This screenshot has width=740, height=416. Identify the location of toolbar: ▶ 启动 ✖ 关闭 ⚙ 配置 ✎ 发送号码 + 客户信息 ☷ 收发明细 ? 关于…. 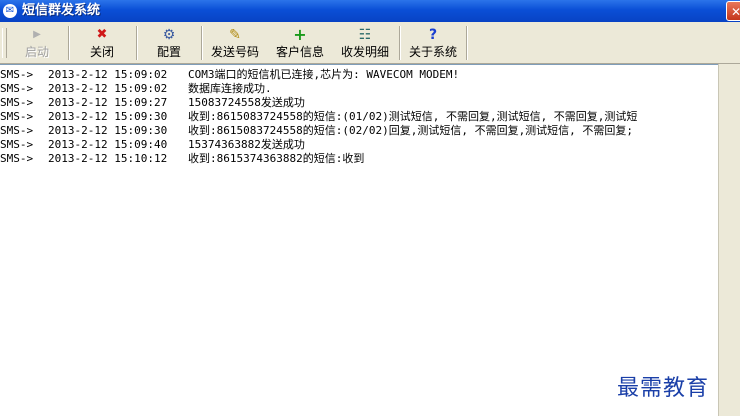
(370, 43).